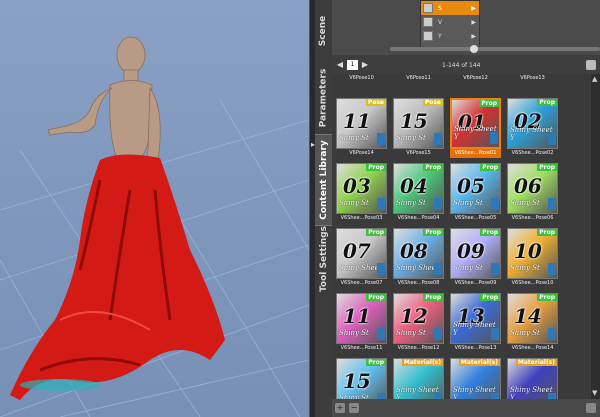 The height and width of the screenshot is (417, 600). I want to click on type-badge: Pose, so click(432, 102).